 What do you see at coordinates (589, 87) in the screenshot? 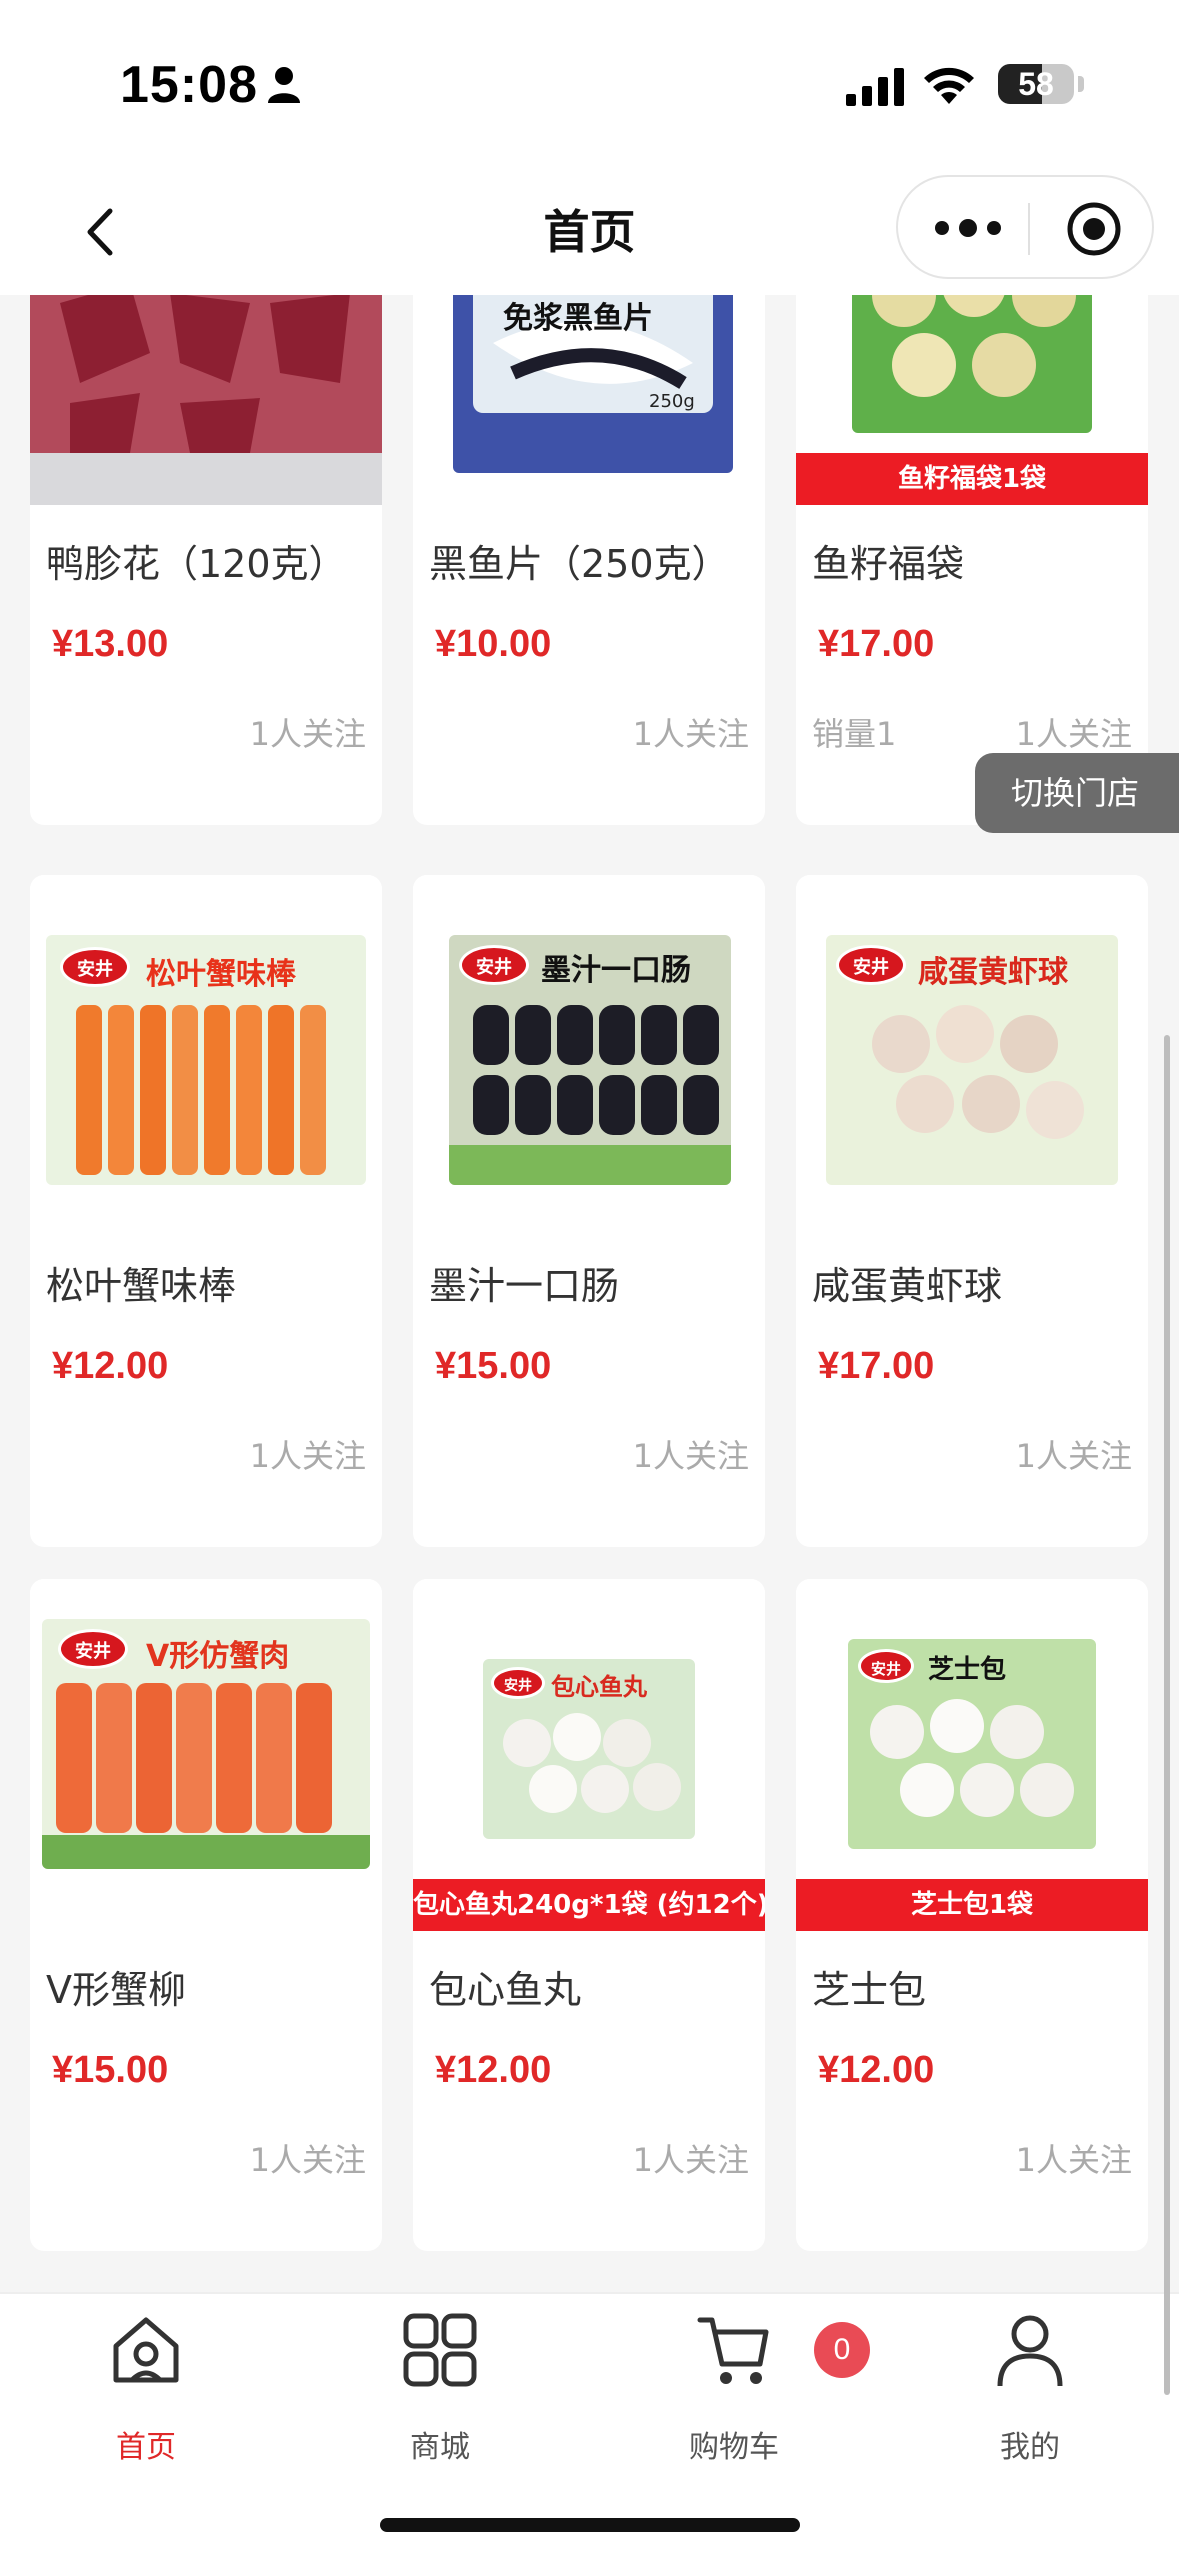
I see `status-bar: 15:08 58` at bounding box center [589, 87].